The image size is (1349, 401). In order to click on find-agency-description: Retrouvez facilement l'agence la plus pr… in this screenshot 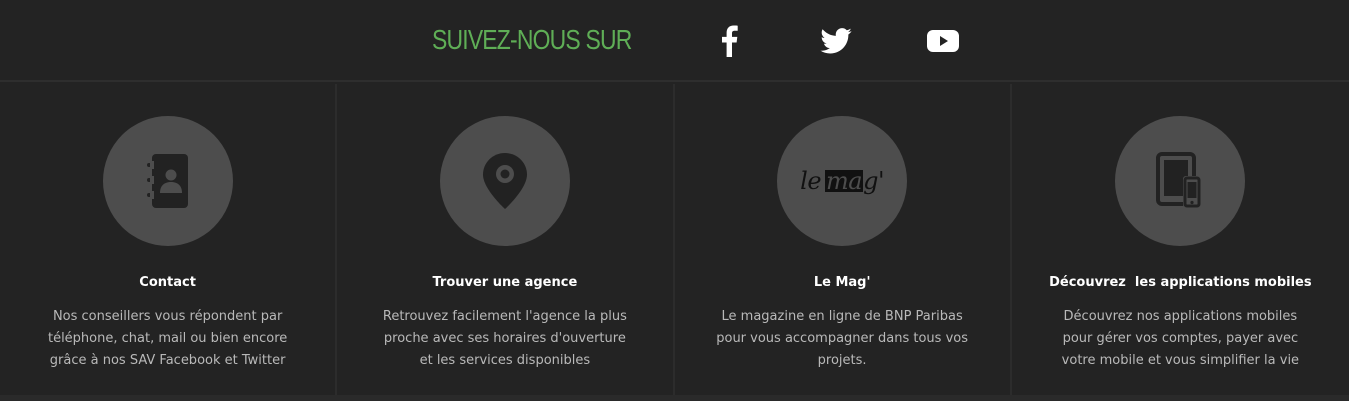, I will do `click(504, 339)`.